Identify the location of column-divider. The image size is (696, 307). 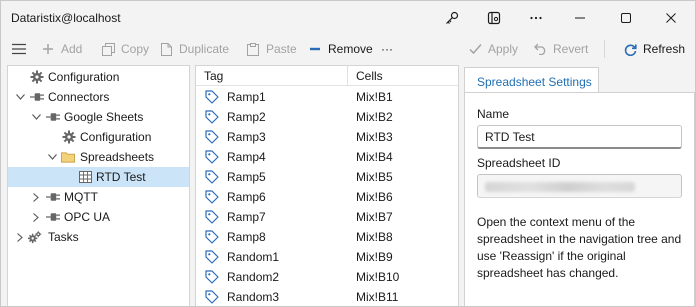
(347, 76).